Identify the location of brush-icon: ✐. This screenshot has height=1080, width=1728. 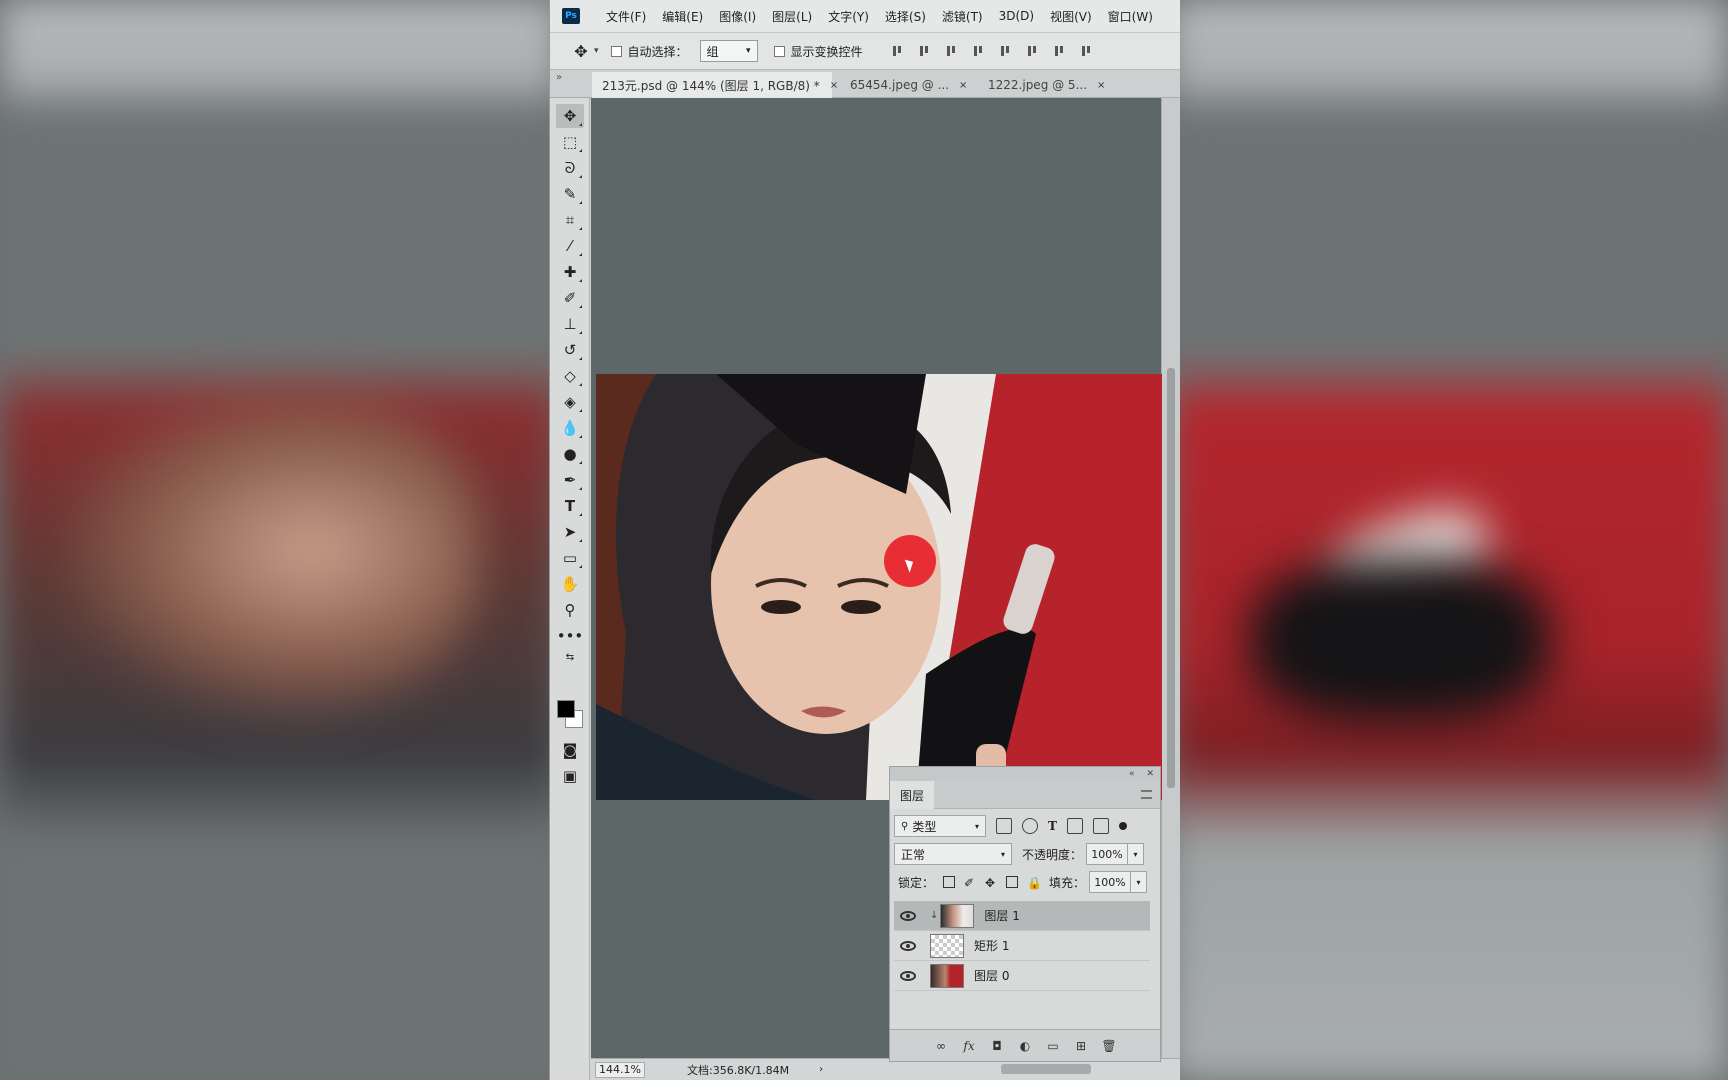
(570, 298).